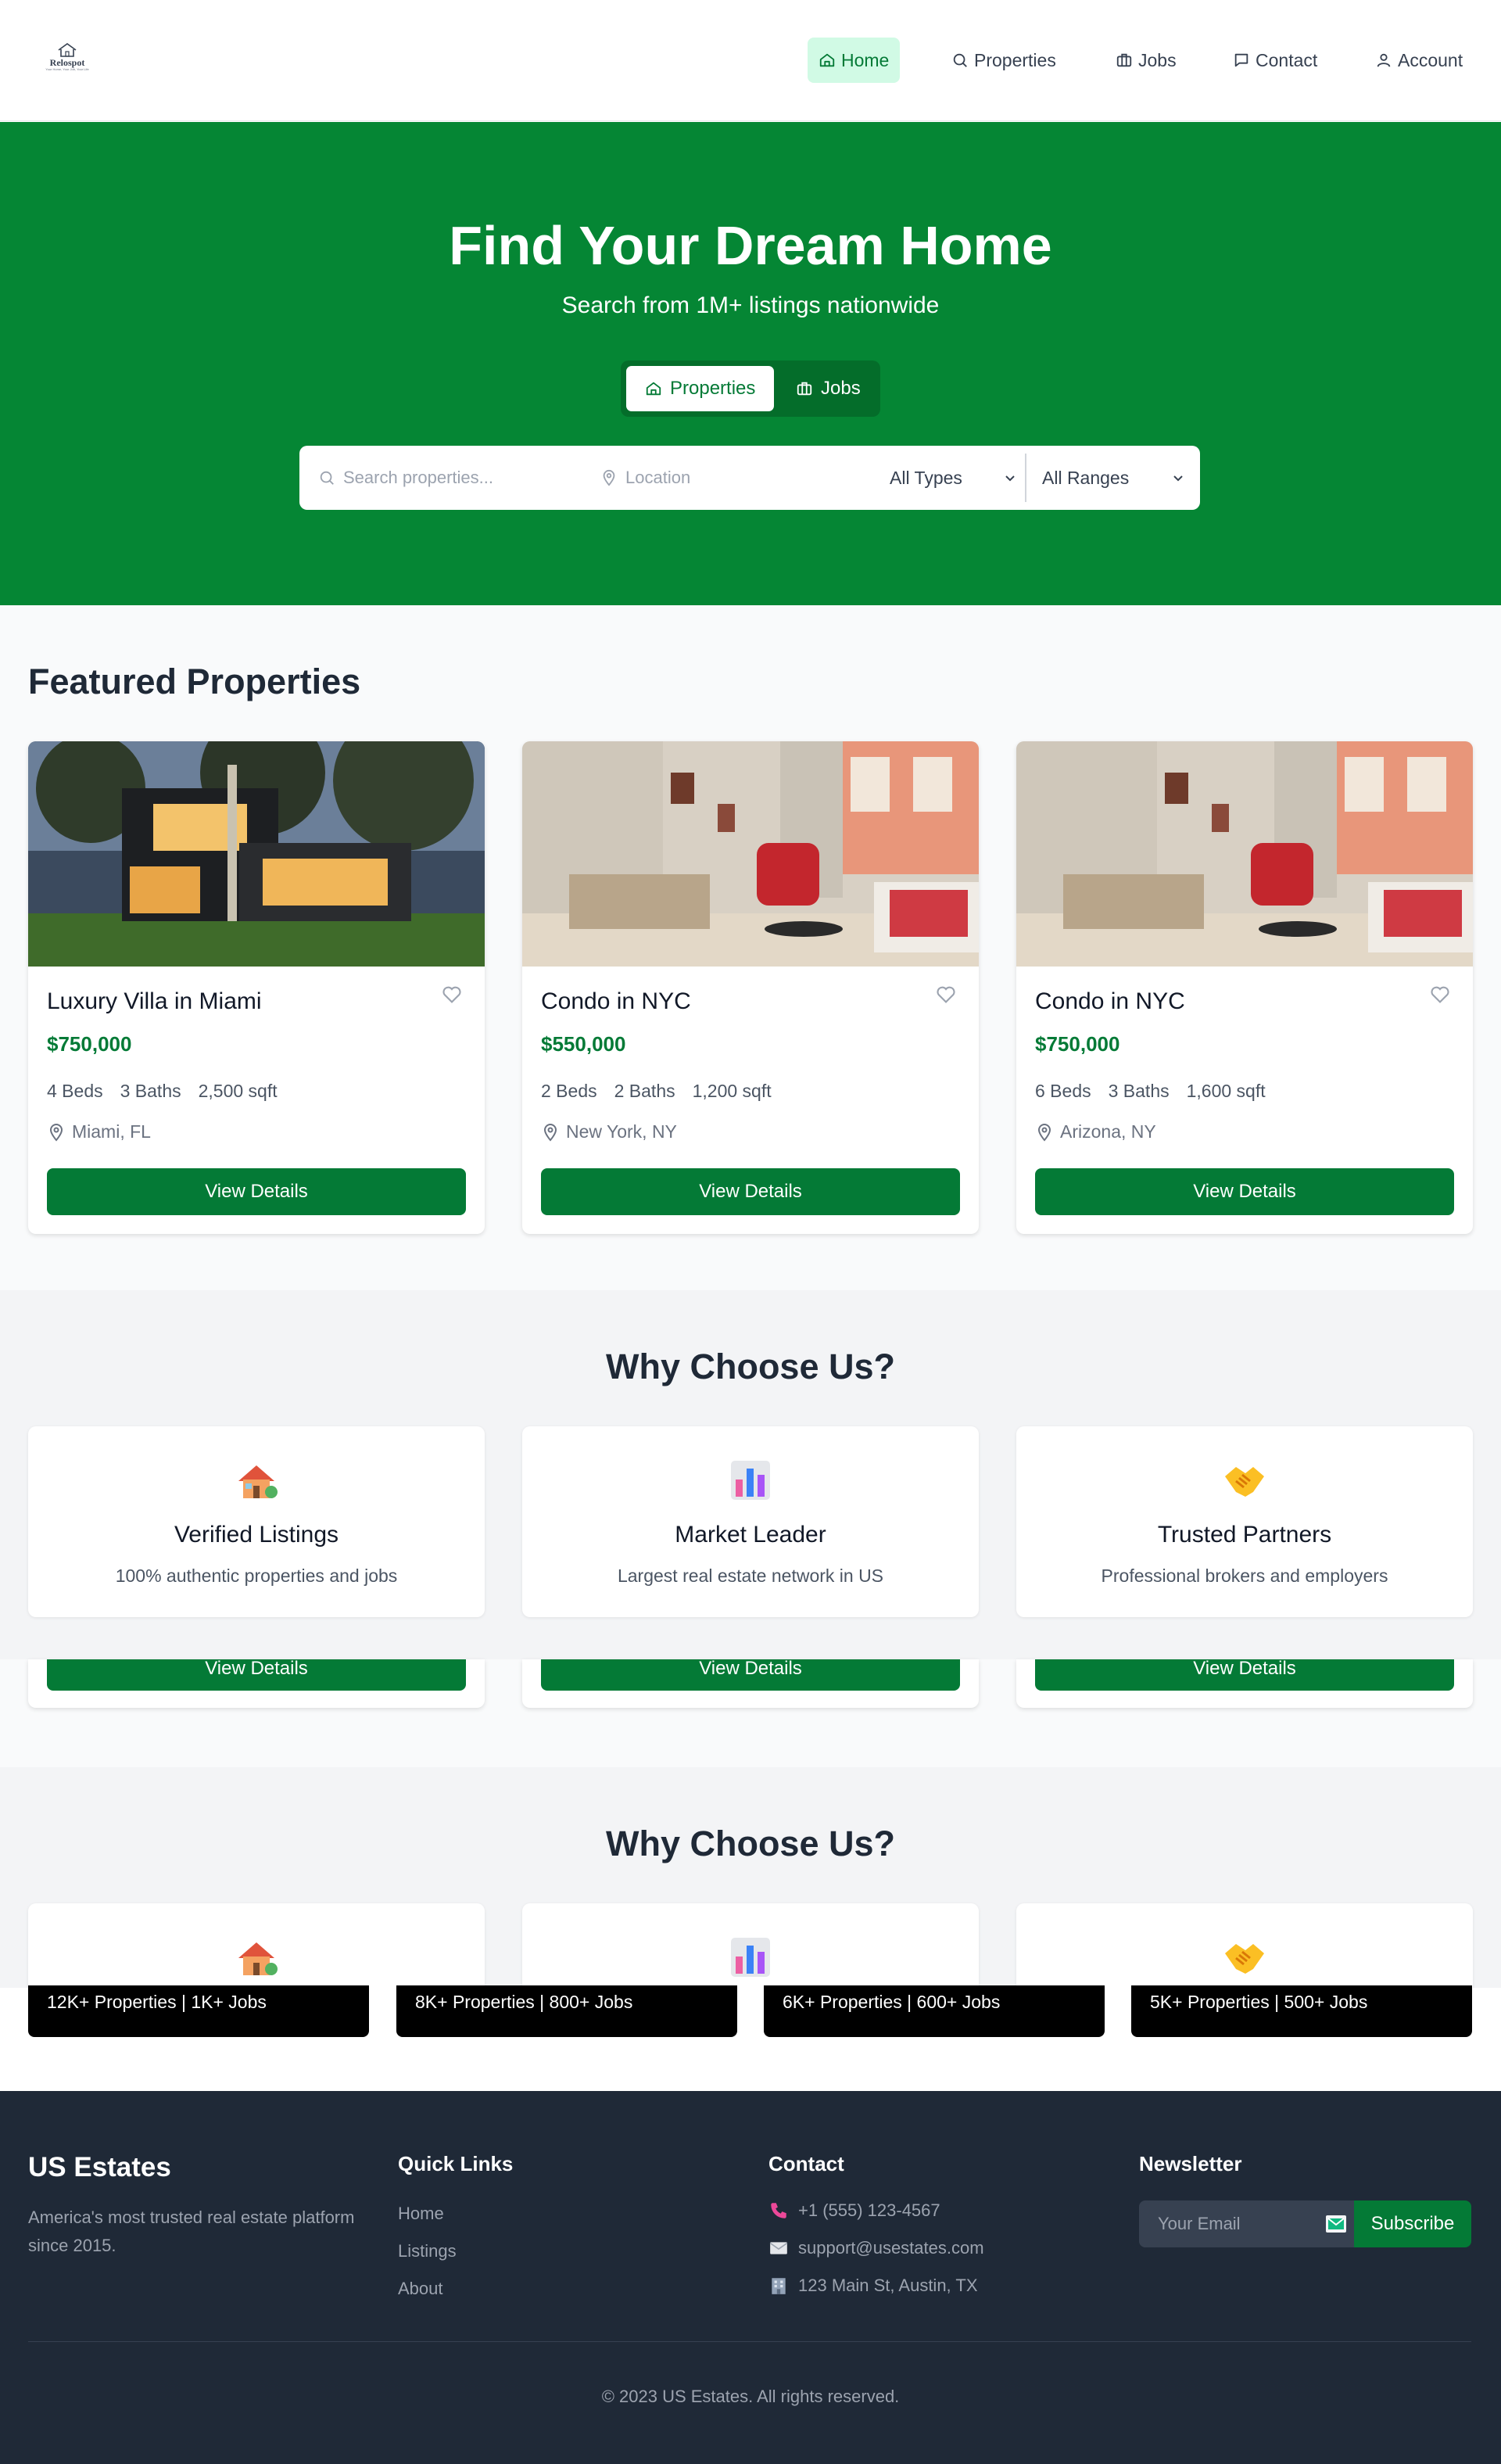 This screenshot has height=2464, width=1501. I want to click on mail-icon, so click(1336, 2224).